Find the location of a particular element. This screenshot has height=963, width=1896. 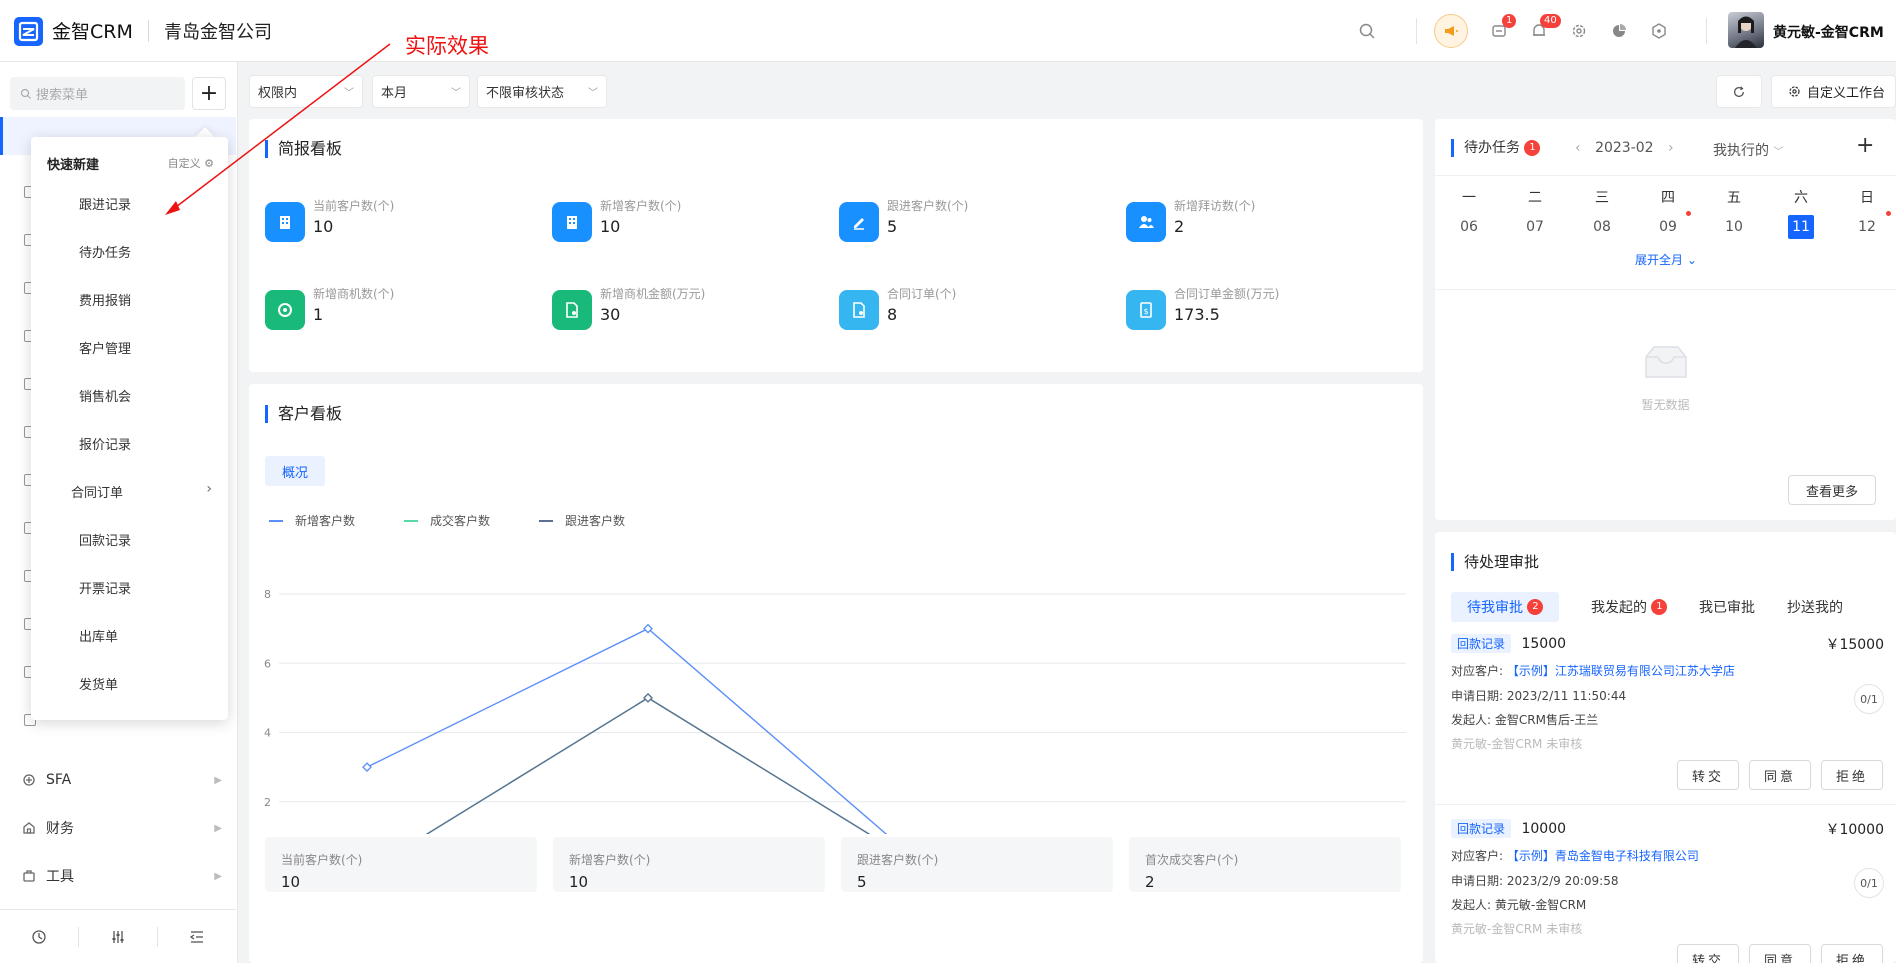

collapse-menu-icon is located at coordinates (197, 937).